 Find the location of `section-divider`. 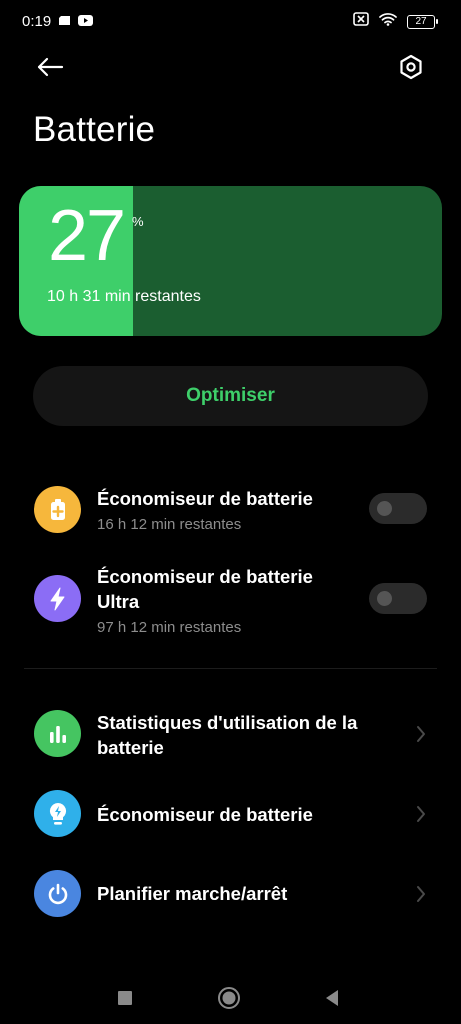

section-divider is located at coordinates (230, 668).